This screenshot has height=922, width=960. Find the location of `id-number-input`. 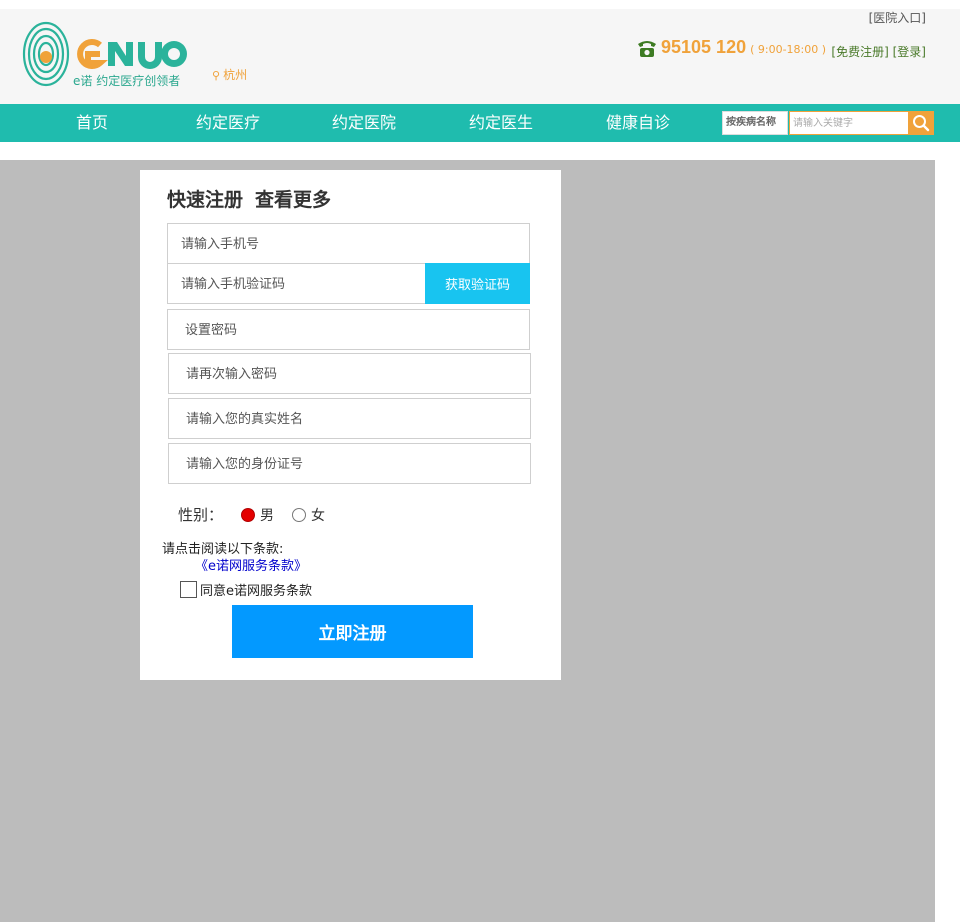

id-number-input is located at coordinates (349, 463).